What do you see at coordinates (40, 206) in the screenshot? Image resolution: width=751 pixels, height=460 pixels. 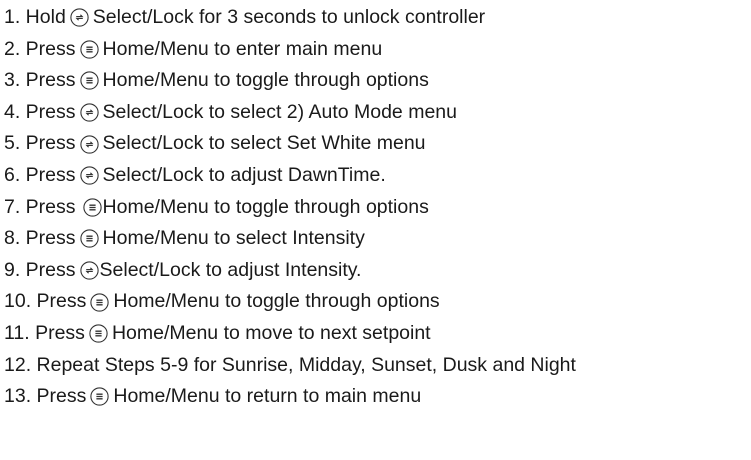 I see `step-prefix: 7. Press` at bounding box center [40, 206].